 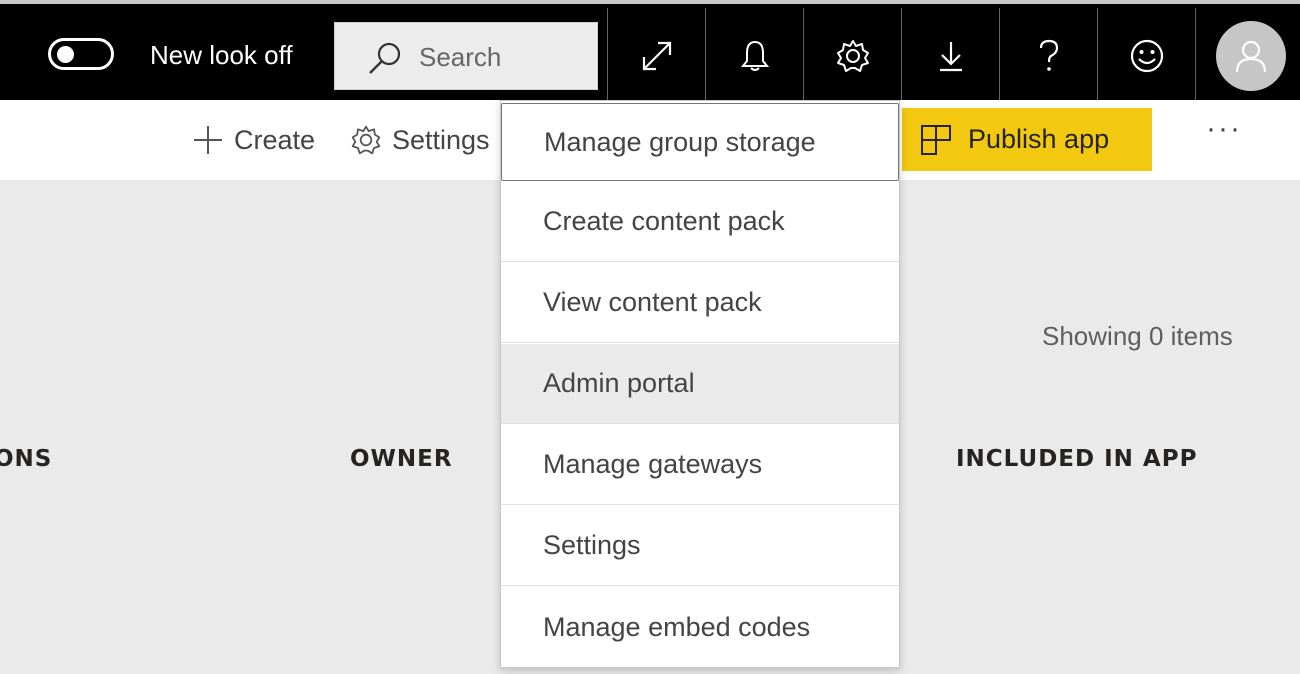 What do you see at coordinates (700, 303) in the screenshot?
I see `menu-item-view-content-pack: View content pack` at bounding box center [700, 303].